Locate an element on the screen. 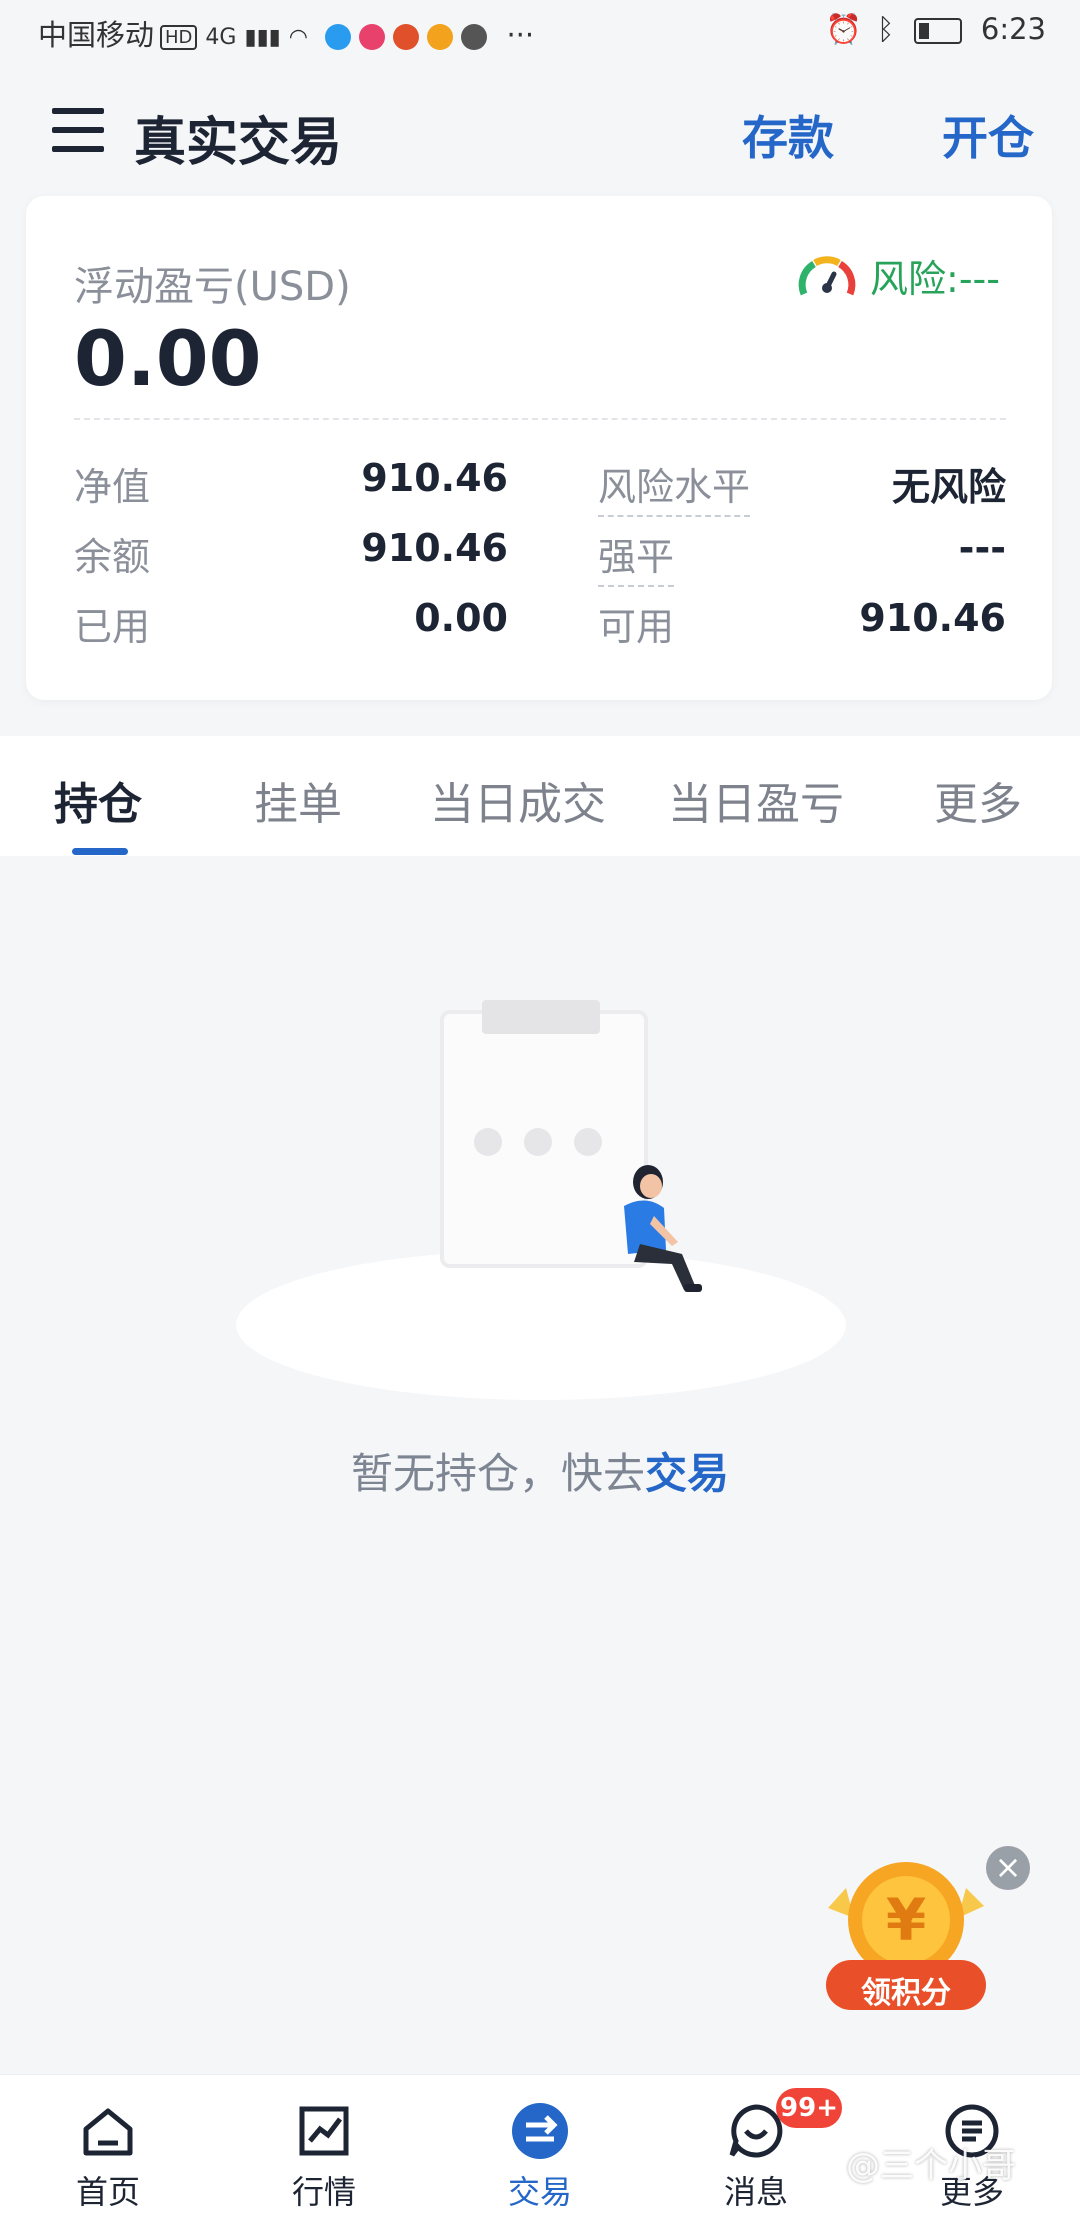 The height and width of the screenshot is (2221, 1080). position-tabs: 持仓 挂单 当日成交 当日盈亏 更多 is located at coordinates (540, 796).